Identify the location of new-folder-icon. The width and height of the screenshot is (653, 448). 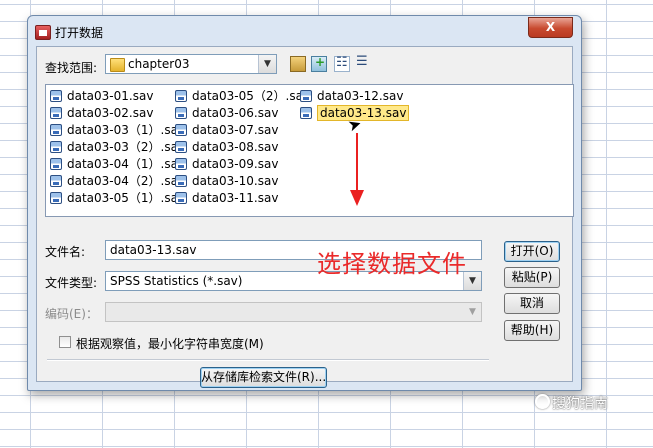
(319, 63).